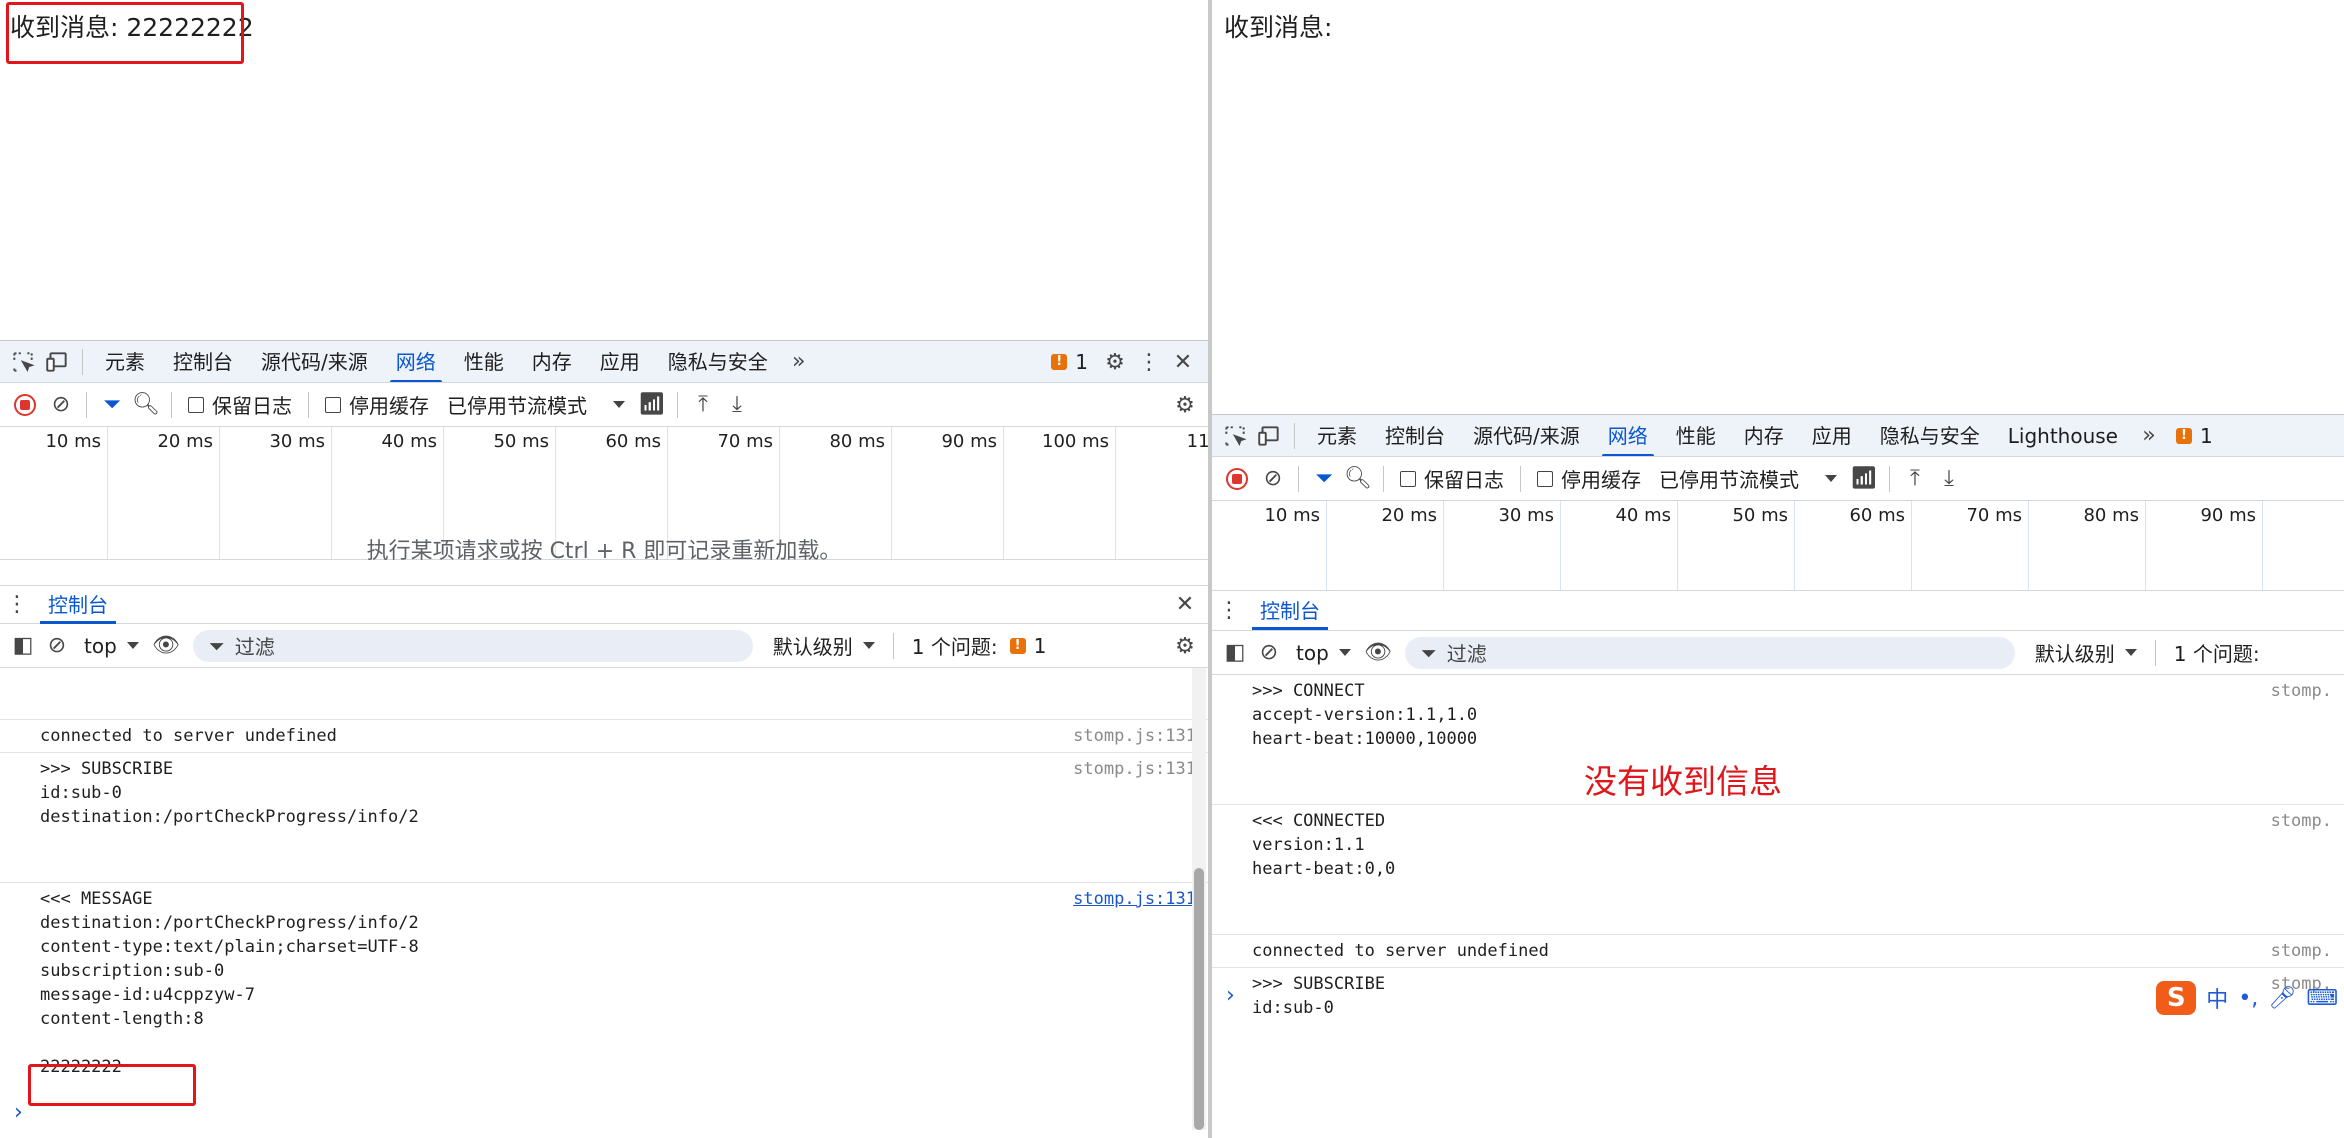  I want to click on network-toolbar: ⊘ ⏷ 🔍︎ 保留日志 停用缓存 已停用节流模式 📶︎ ⤒ ⤓, so click(1778, 479).